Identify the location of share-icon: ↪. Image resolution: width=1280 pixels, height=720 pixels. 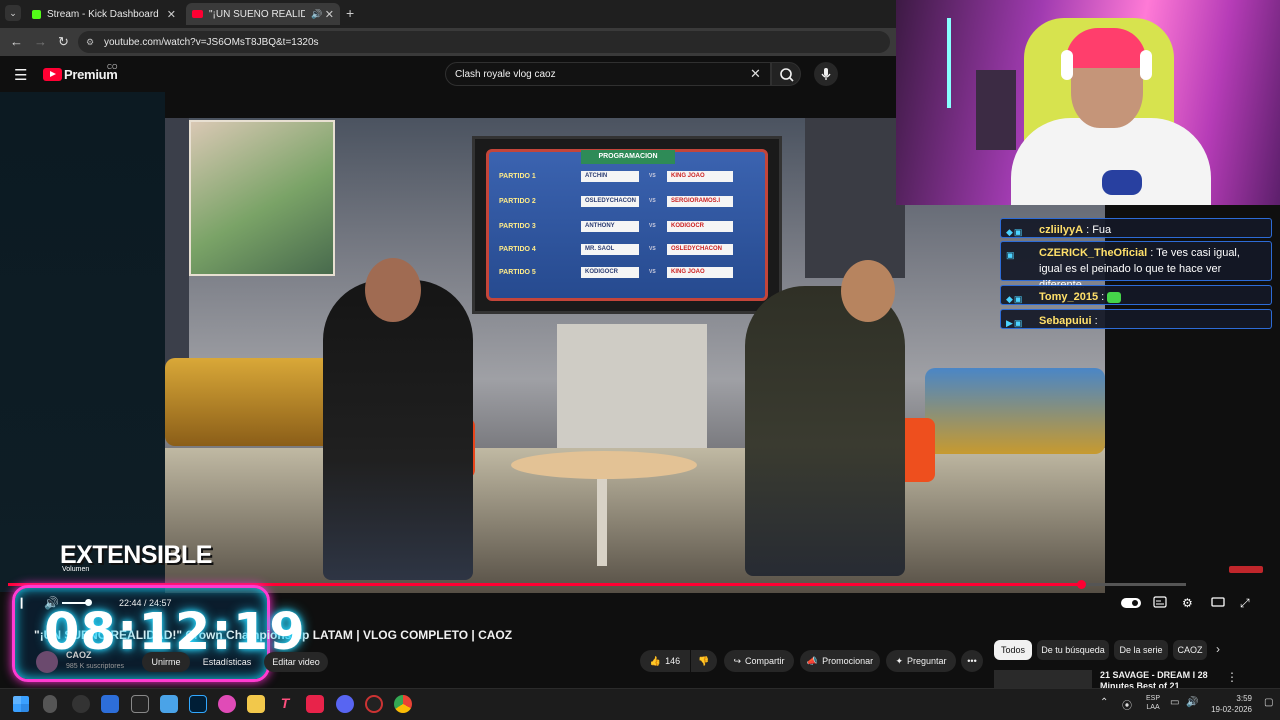
(737, 660).